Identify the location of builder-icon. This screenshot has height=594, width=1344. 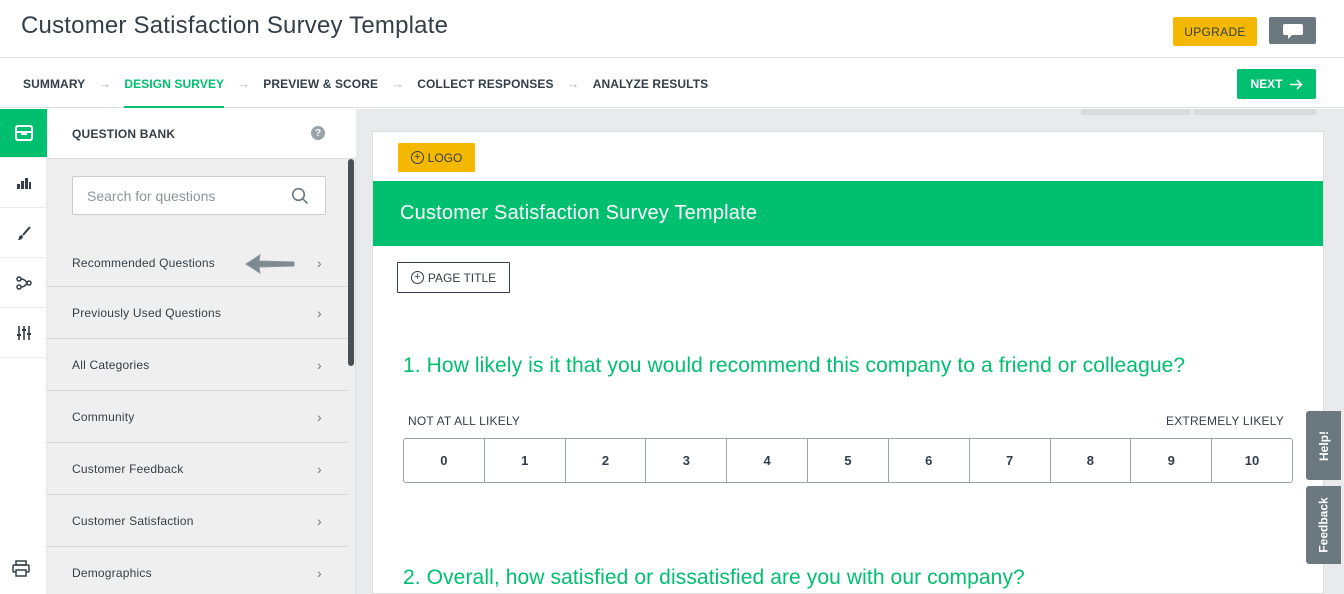
(23, 183).